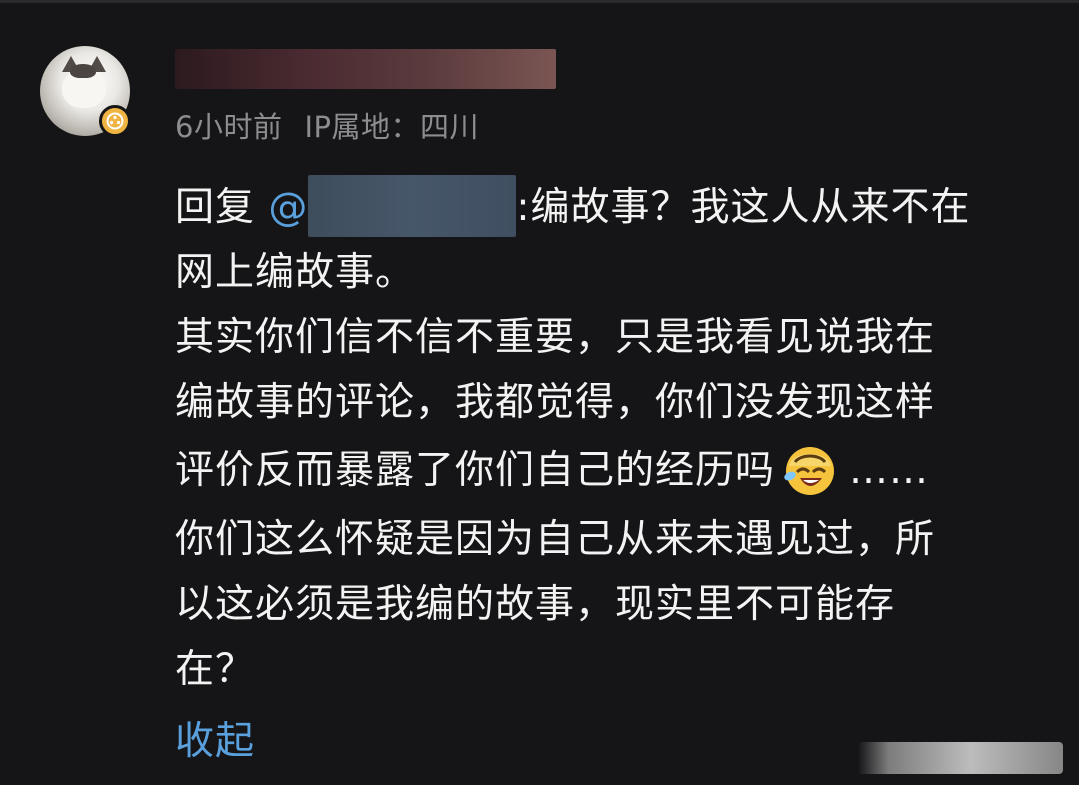  What do you see at coordinates (743, 207) in the screenshot?
I see `comment-text: :编故事？我这人从来不在` at bounding box center [743, 207].